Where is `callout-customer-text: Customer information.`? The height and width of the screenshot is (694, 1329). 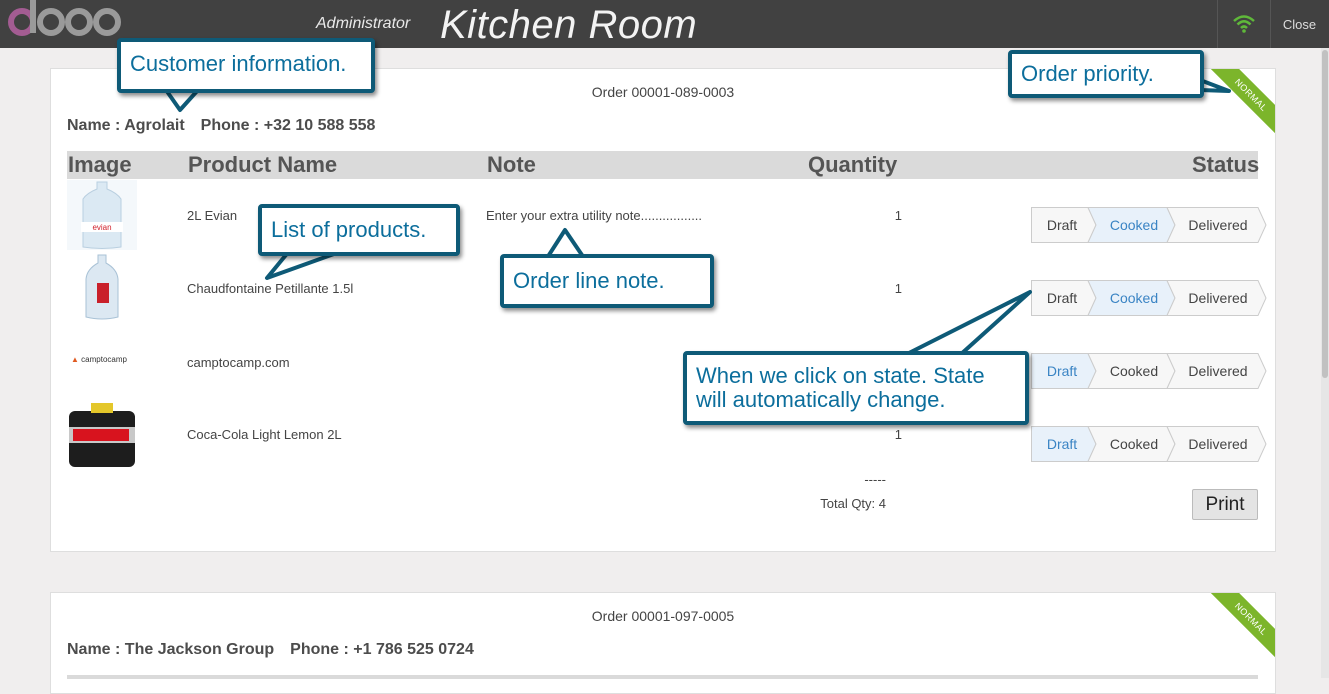
callout-customer-text: Customer information. is located at coordinates (238, 63).